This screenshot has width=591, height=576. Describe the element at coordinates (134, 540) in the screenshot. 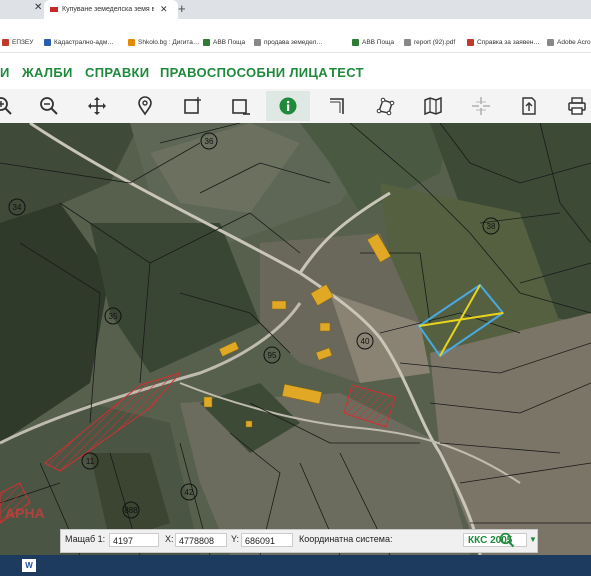

I see `scale-input: 4197` at that location.